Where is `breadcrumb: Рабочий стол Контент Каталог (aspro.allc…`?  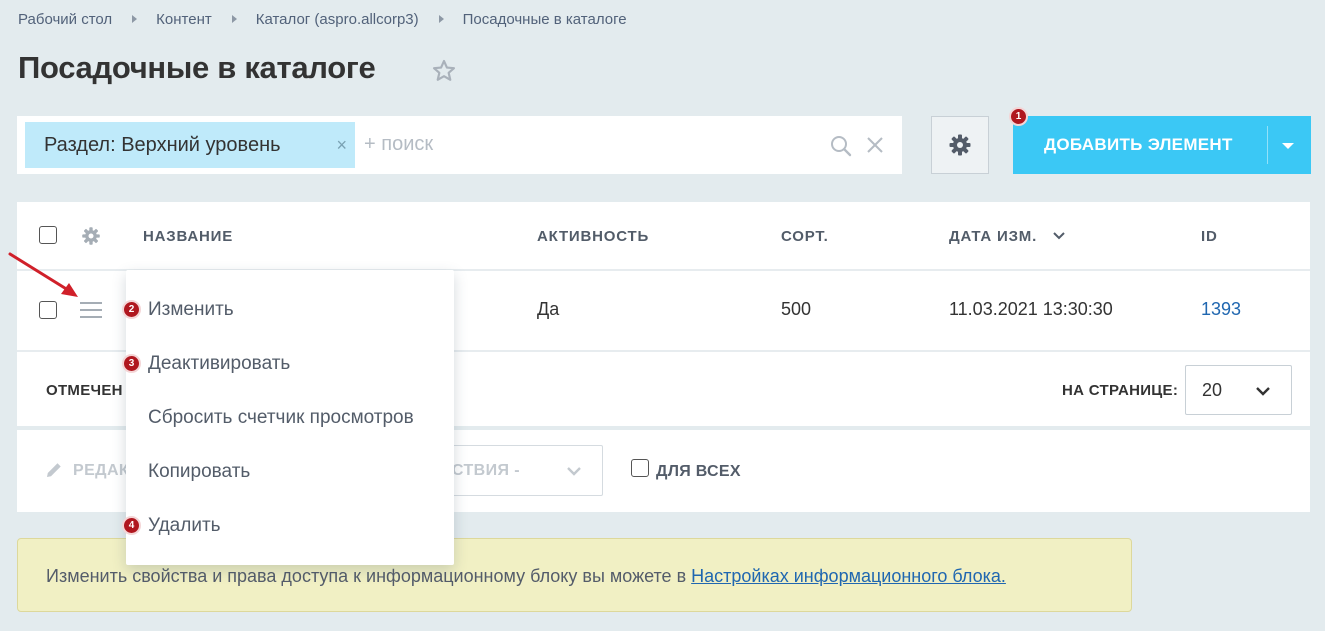 breadcrumb: Рабочий стол Контент Каталог (aspro.allc… is located at coordinates (322, 19).